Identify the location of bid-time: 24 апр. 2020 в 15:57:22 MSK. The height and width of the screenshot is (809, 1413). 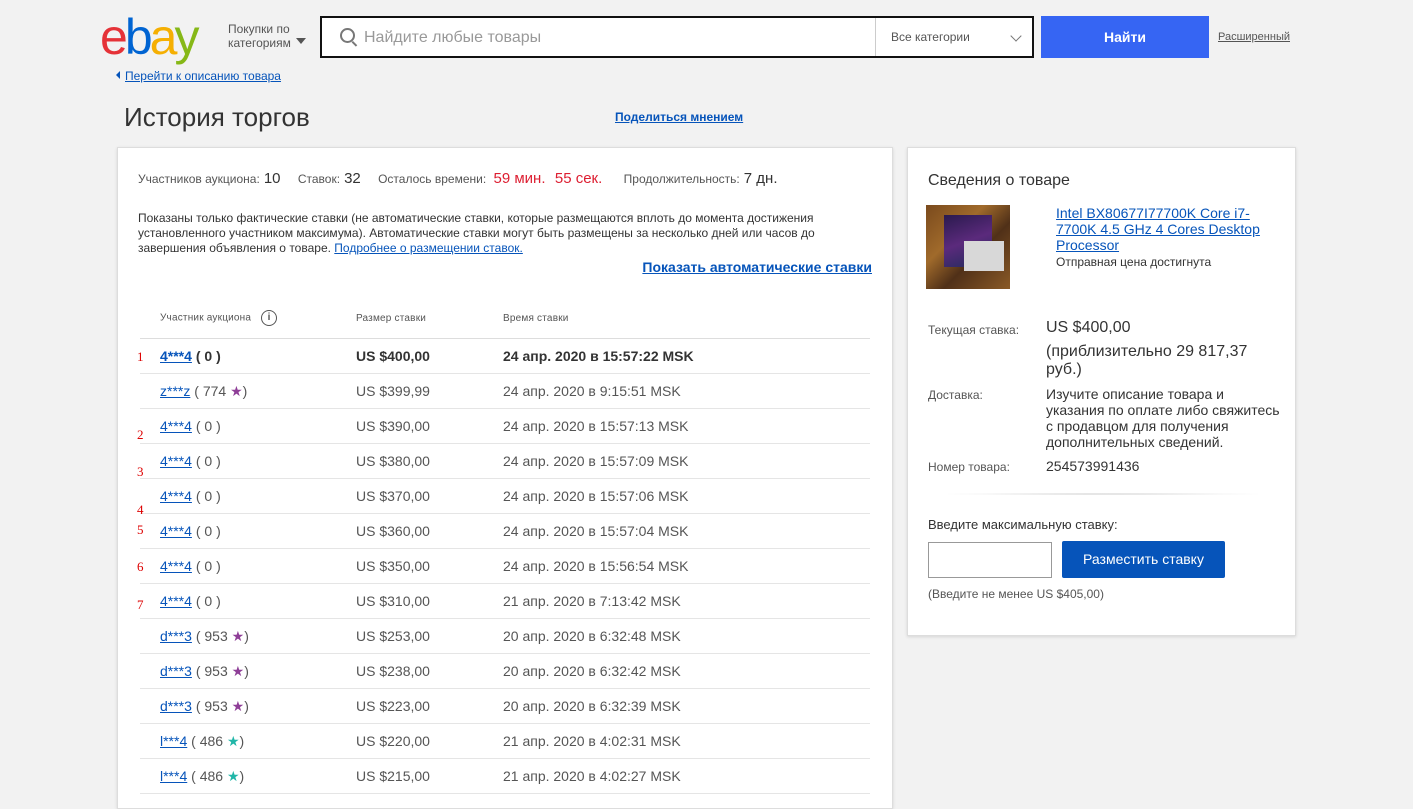
(686, 356).